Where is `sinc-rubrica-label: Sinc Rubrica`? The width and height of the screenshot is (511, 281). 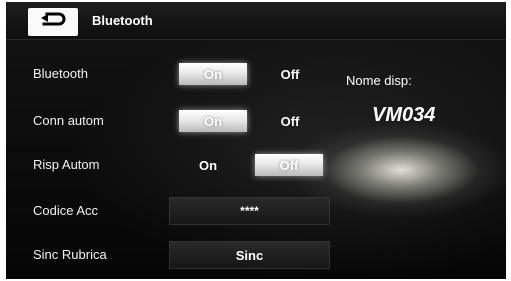 sinc-rubrica-label: Sinc Rubrica is located at coordinates (70, 254).